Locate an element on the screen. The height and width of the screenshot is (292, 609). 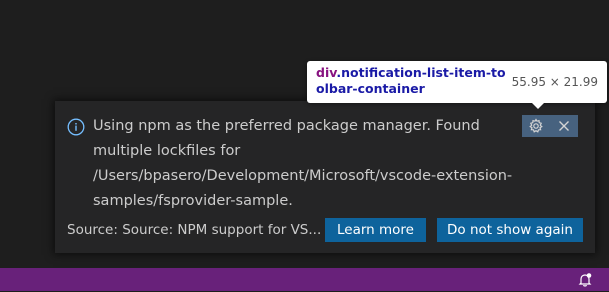
notification-toolbar is located at coordinates (550, 126).